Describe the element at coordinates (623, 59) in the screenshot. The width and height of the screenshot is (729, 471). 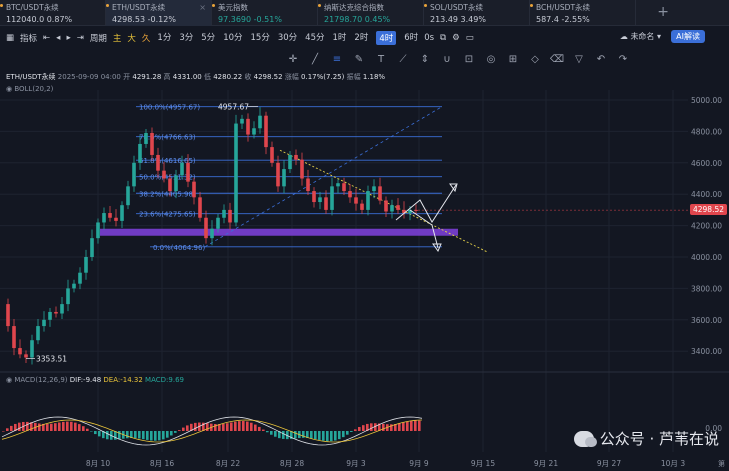
I see `redo-icon: ↷` at that location.